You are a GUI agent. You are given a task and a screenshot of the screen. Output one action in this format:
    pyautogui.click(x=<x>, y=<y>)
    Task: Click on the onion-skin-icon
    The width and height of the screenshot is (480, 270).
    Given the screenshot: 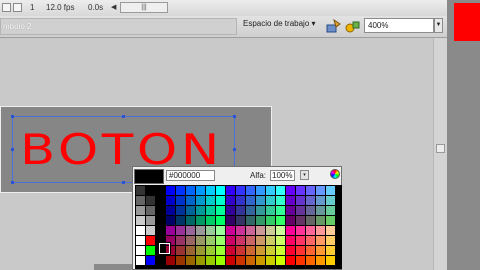 What is the action you would take?
    pyautogui.click(x=17, y=7)
    